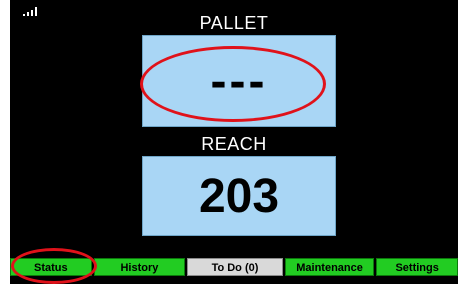 The width and height of the screenshot is (458, 284). Describe the element at coordinates (239, 81) in the screenshot. I see `pallet-value: ---` at that location.